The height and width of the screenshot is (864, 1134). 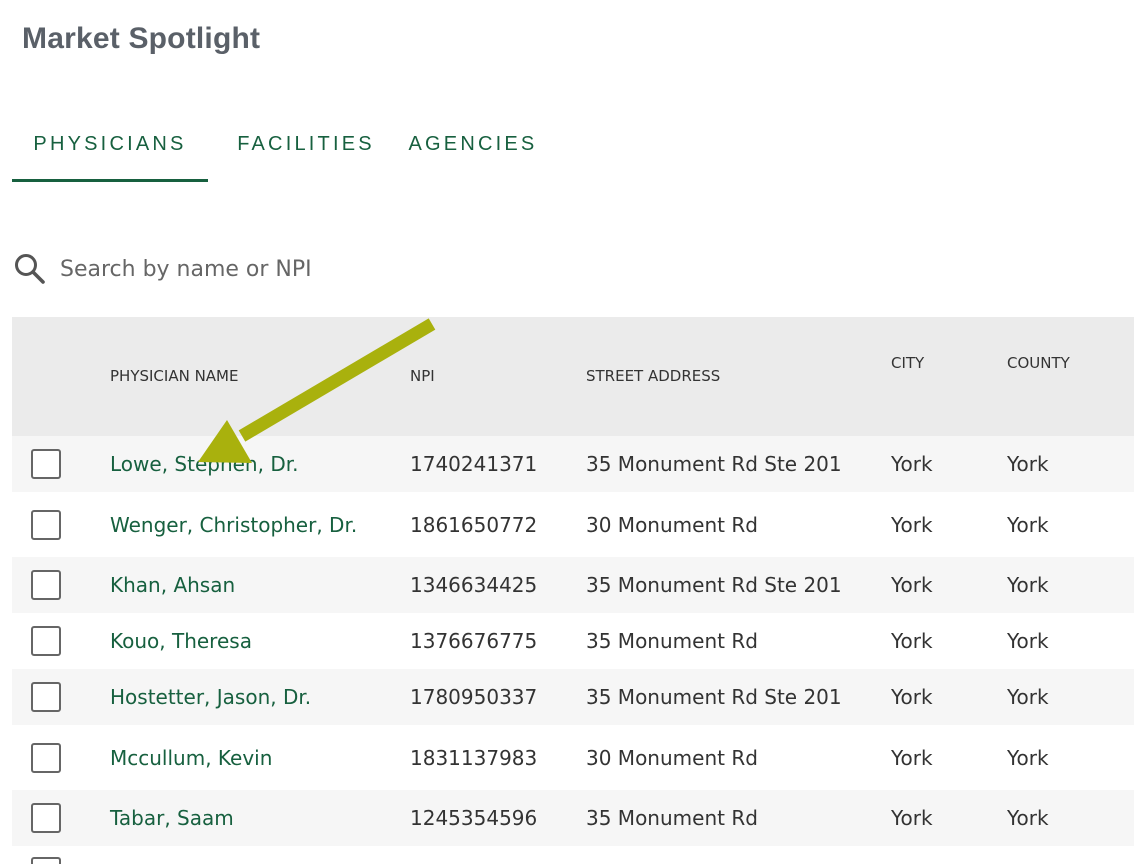 I want to click on npi-cell: 1861650772, so click(x=474, y=524).